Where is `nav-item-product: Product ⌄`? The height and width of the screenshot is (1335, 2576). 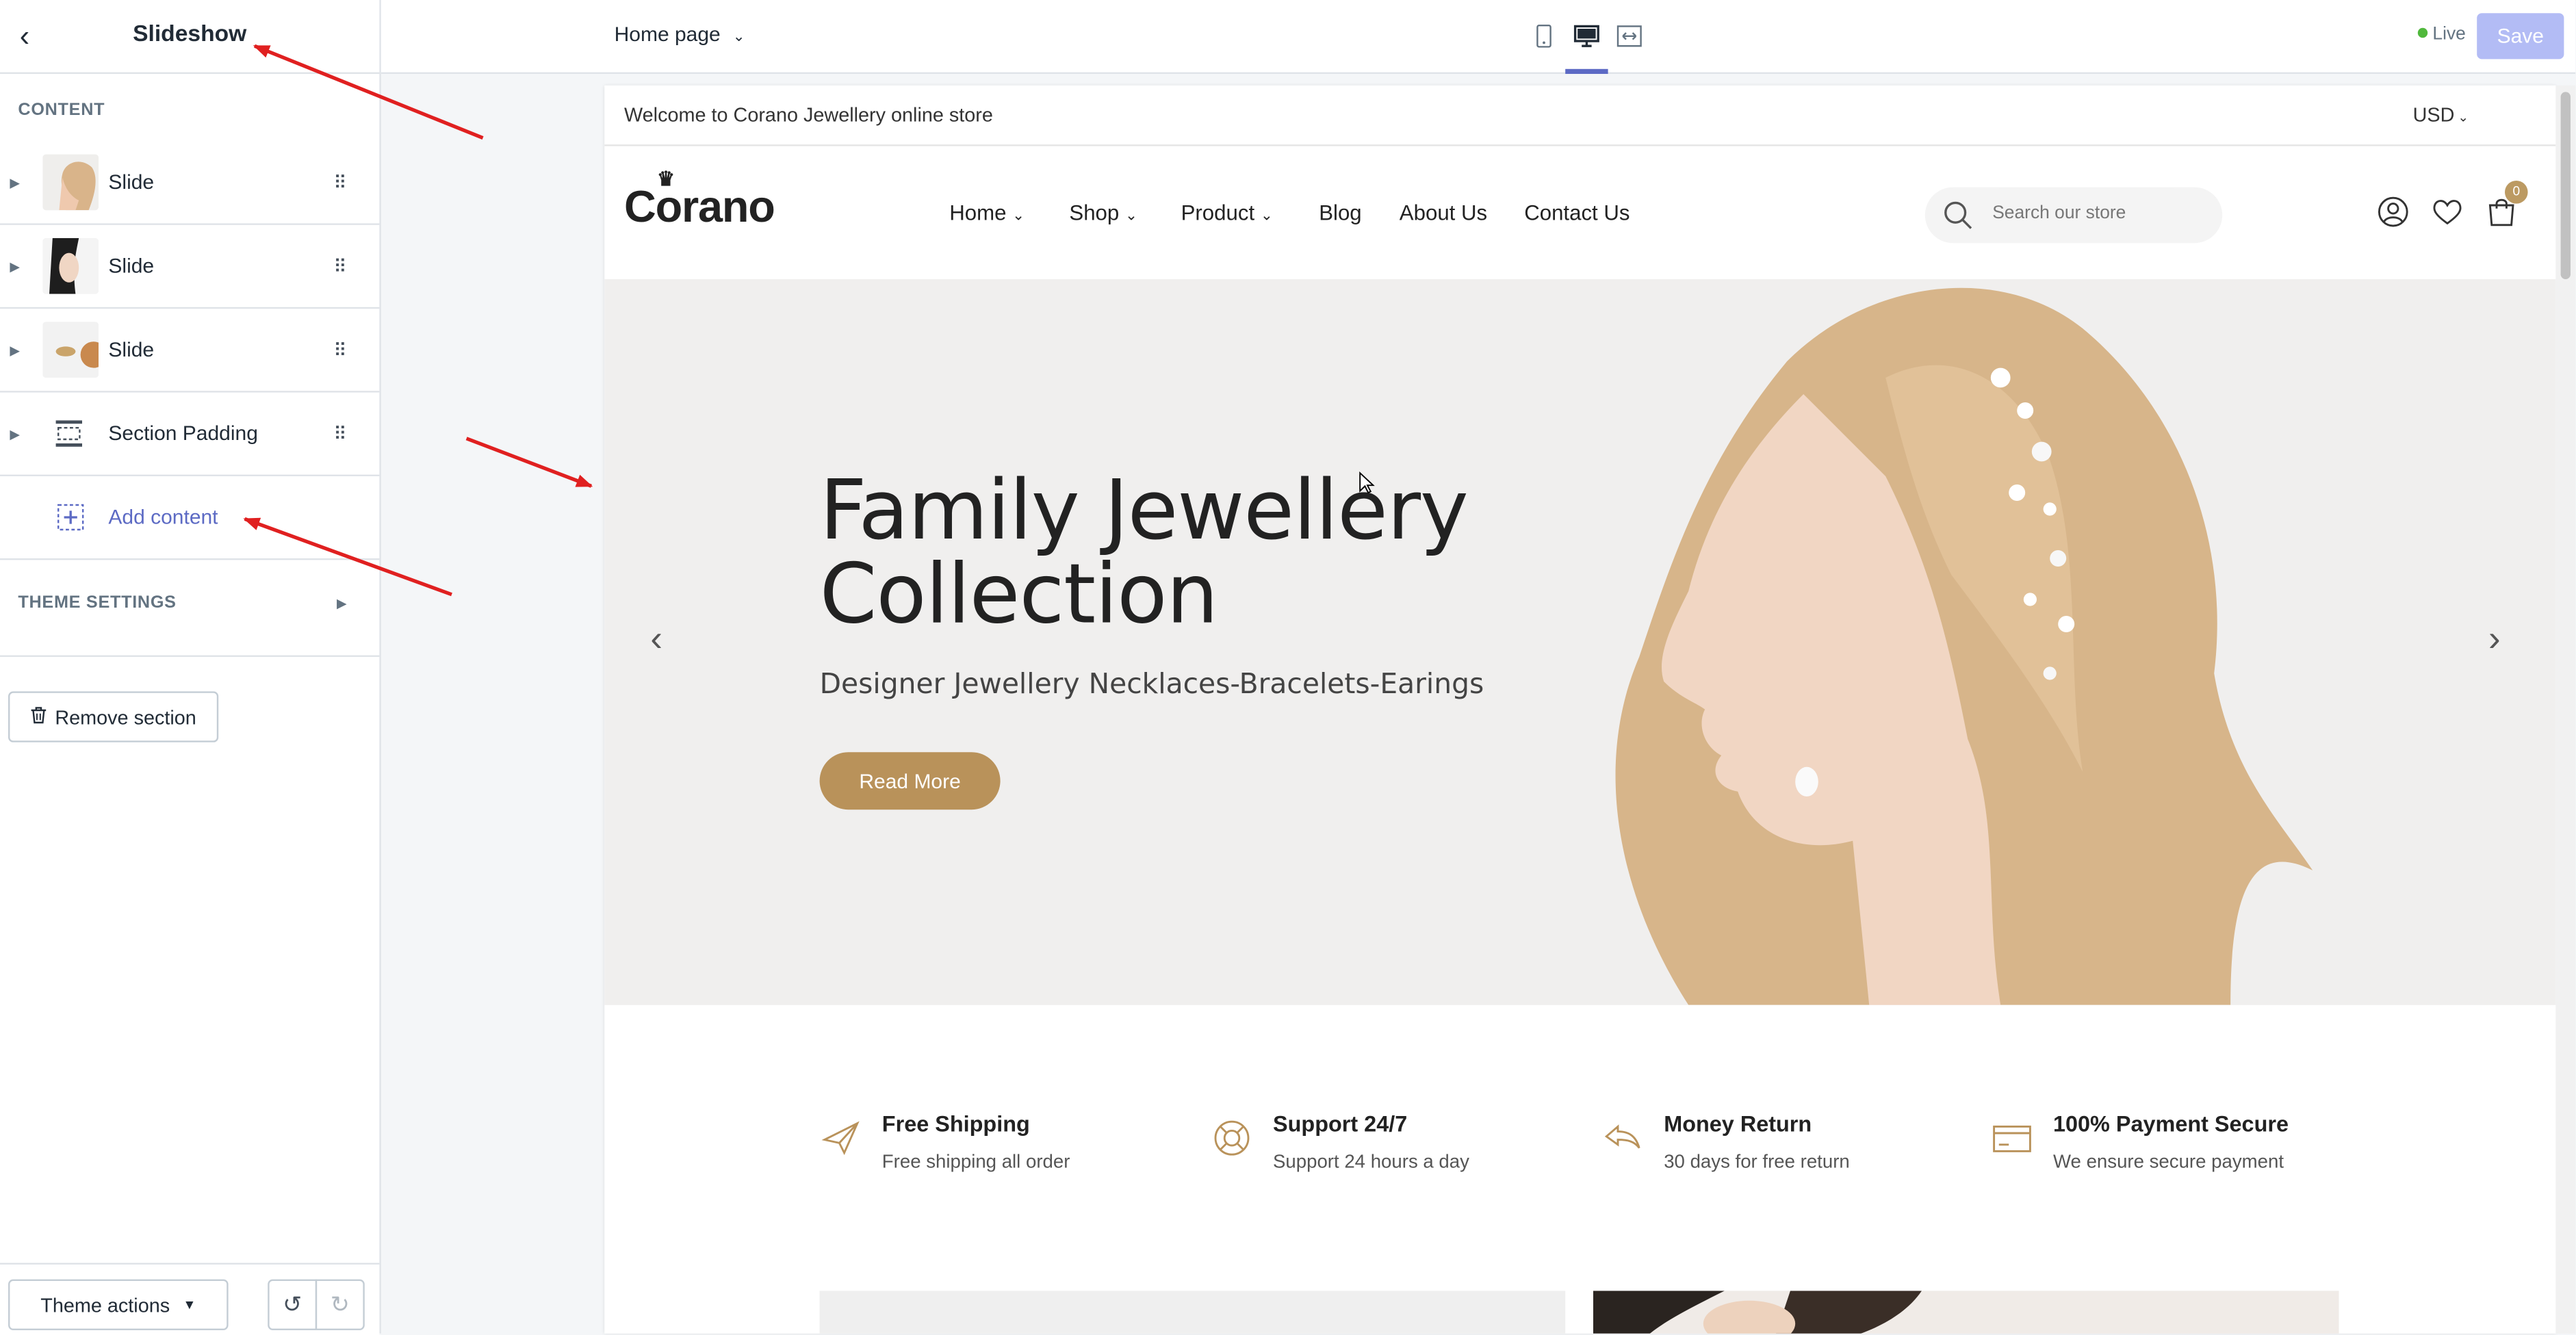 nav-item-product: Product ⌄ is located at coordinates (1227, 212).